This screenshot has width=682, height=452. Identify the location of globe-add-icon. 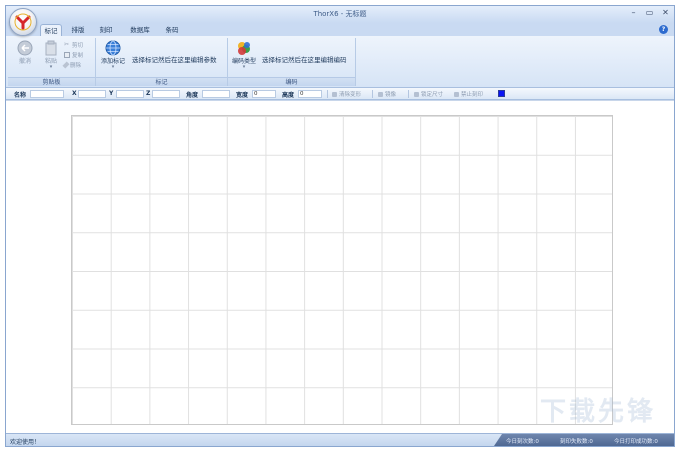
(113, 48).